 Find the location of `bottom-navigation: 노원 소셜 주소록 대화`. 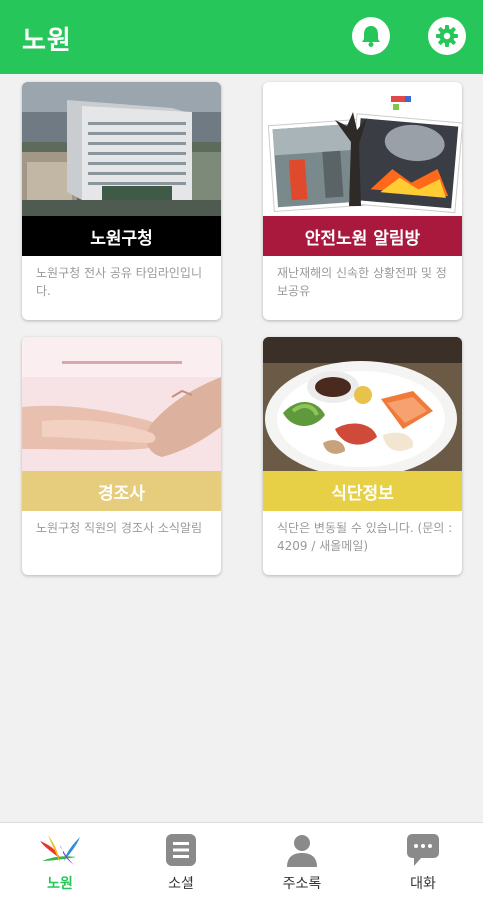

bottom-navigation: 노원 소셜 주소록 대화 is located at coordinates (241, 861).